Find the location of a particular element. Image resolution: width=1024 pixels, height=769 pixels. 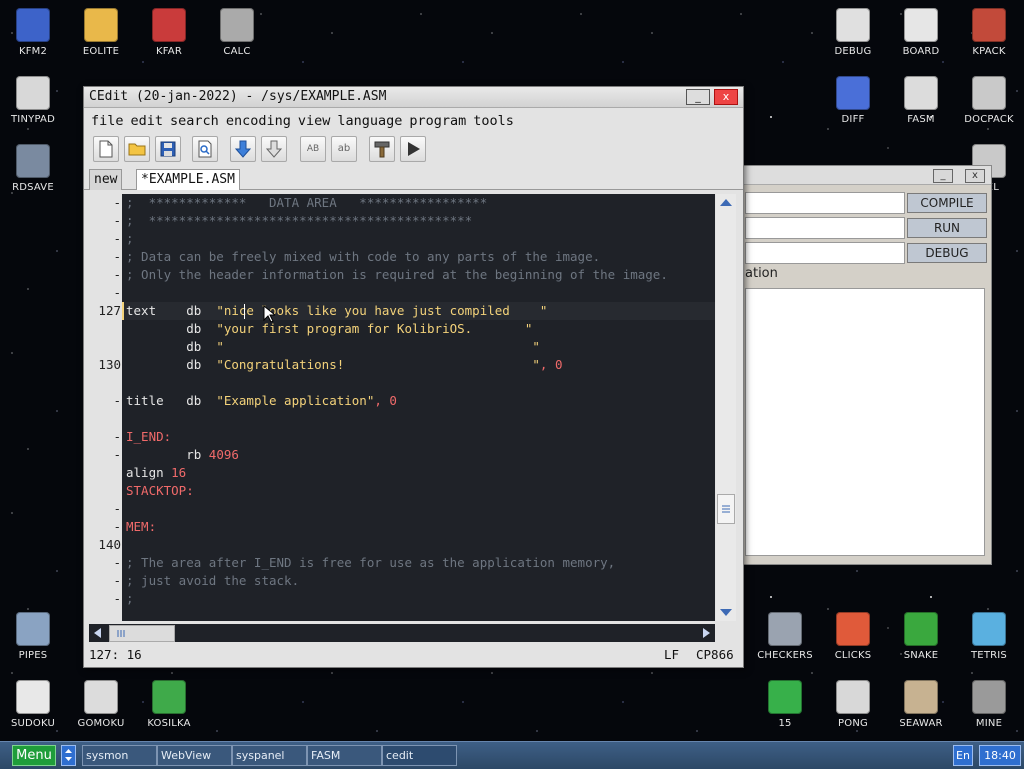

menu-view: view is located at coordinates (314, 121).